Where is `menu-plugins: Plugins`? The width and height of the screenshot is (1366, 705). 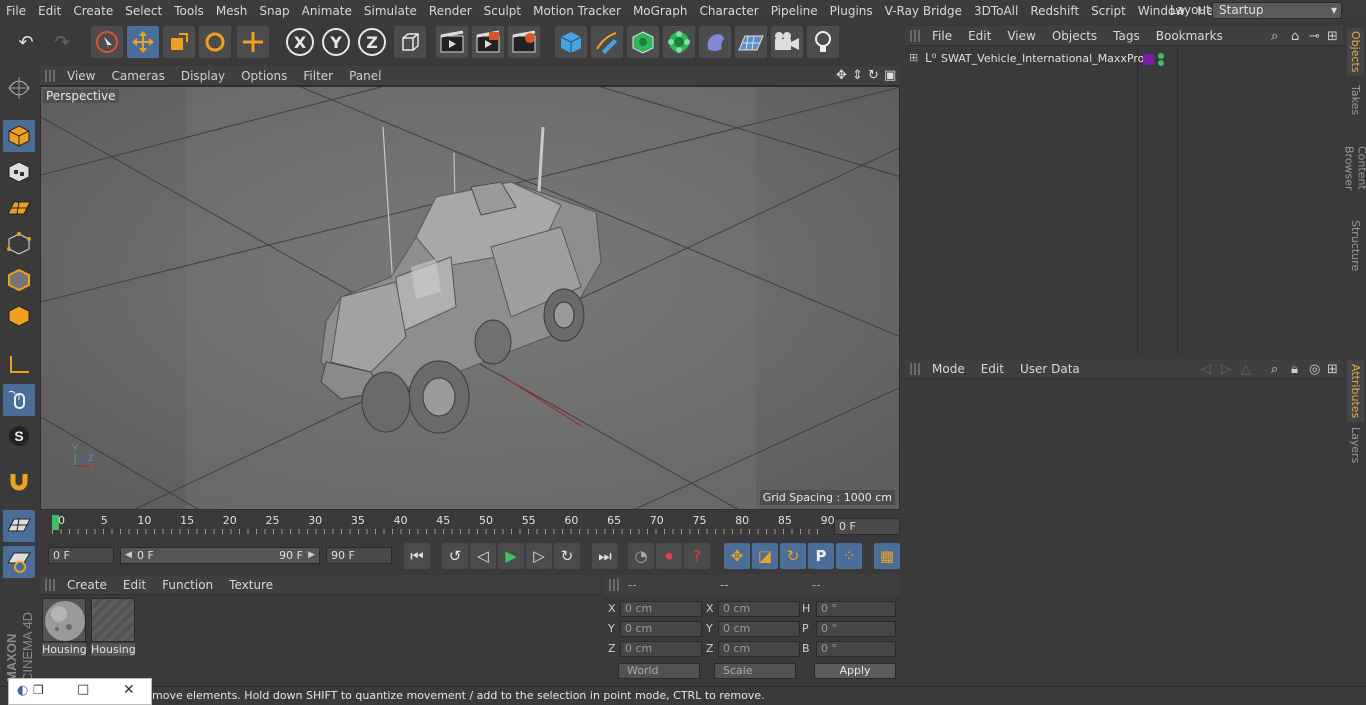 menu-plugins: Plugins is located at coordinates (851, 11).